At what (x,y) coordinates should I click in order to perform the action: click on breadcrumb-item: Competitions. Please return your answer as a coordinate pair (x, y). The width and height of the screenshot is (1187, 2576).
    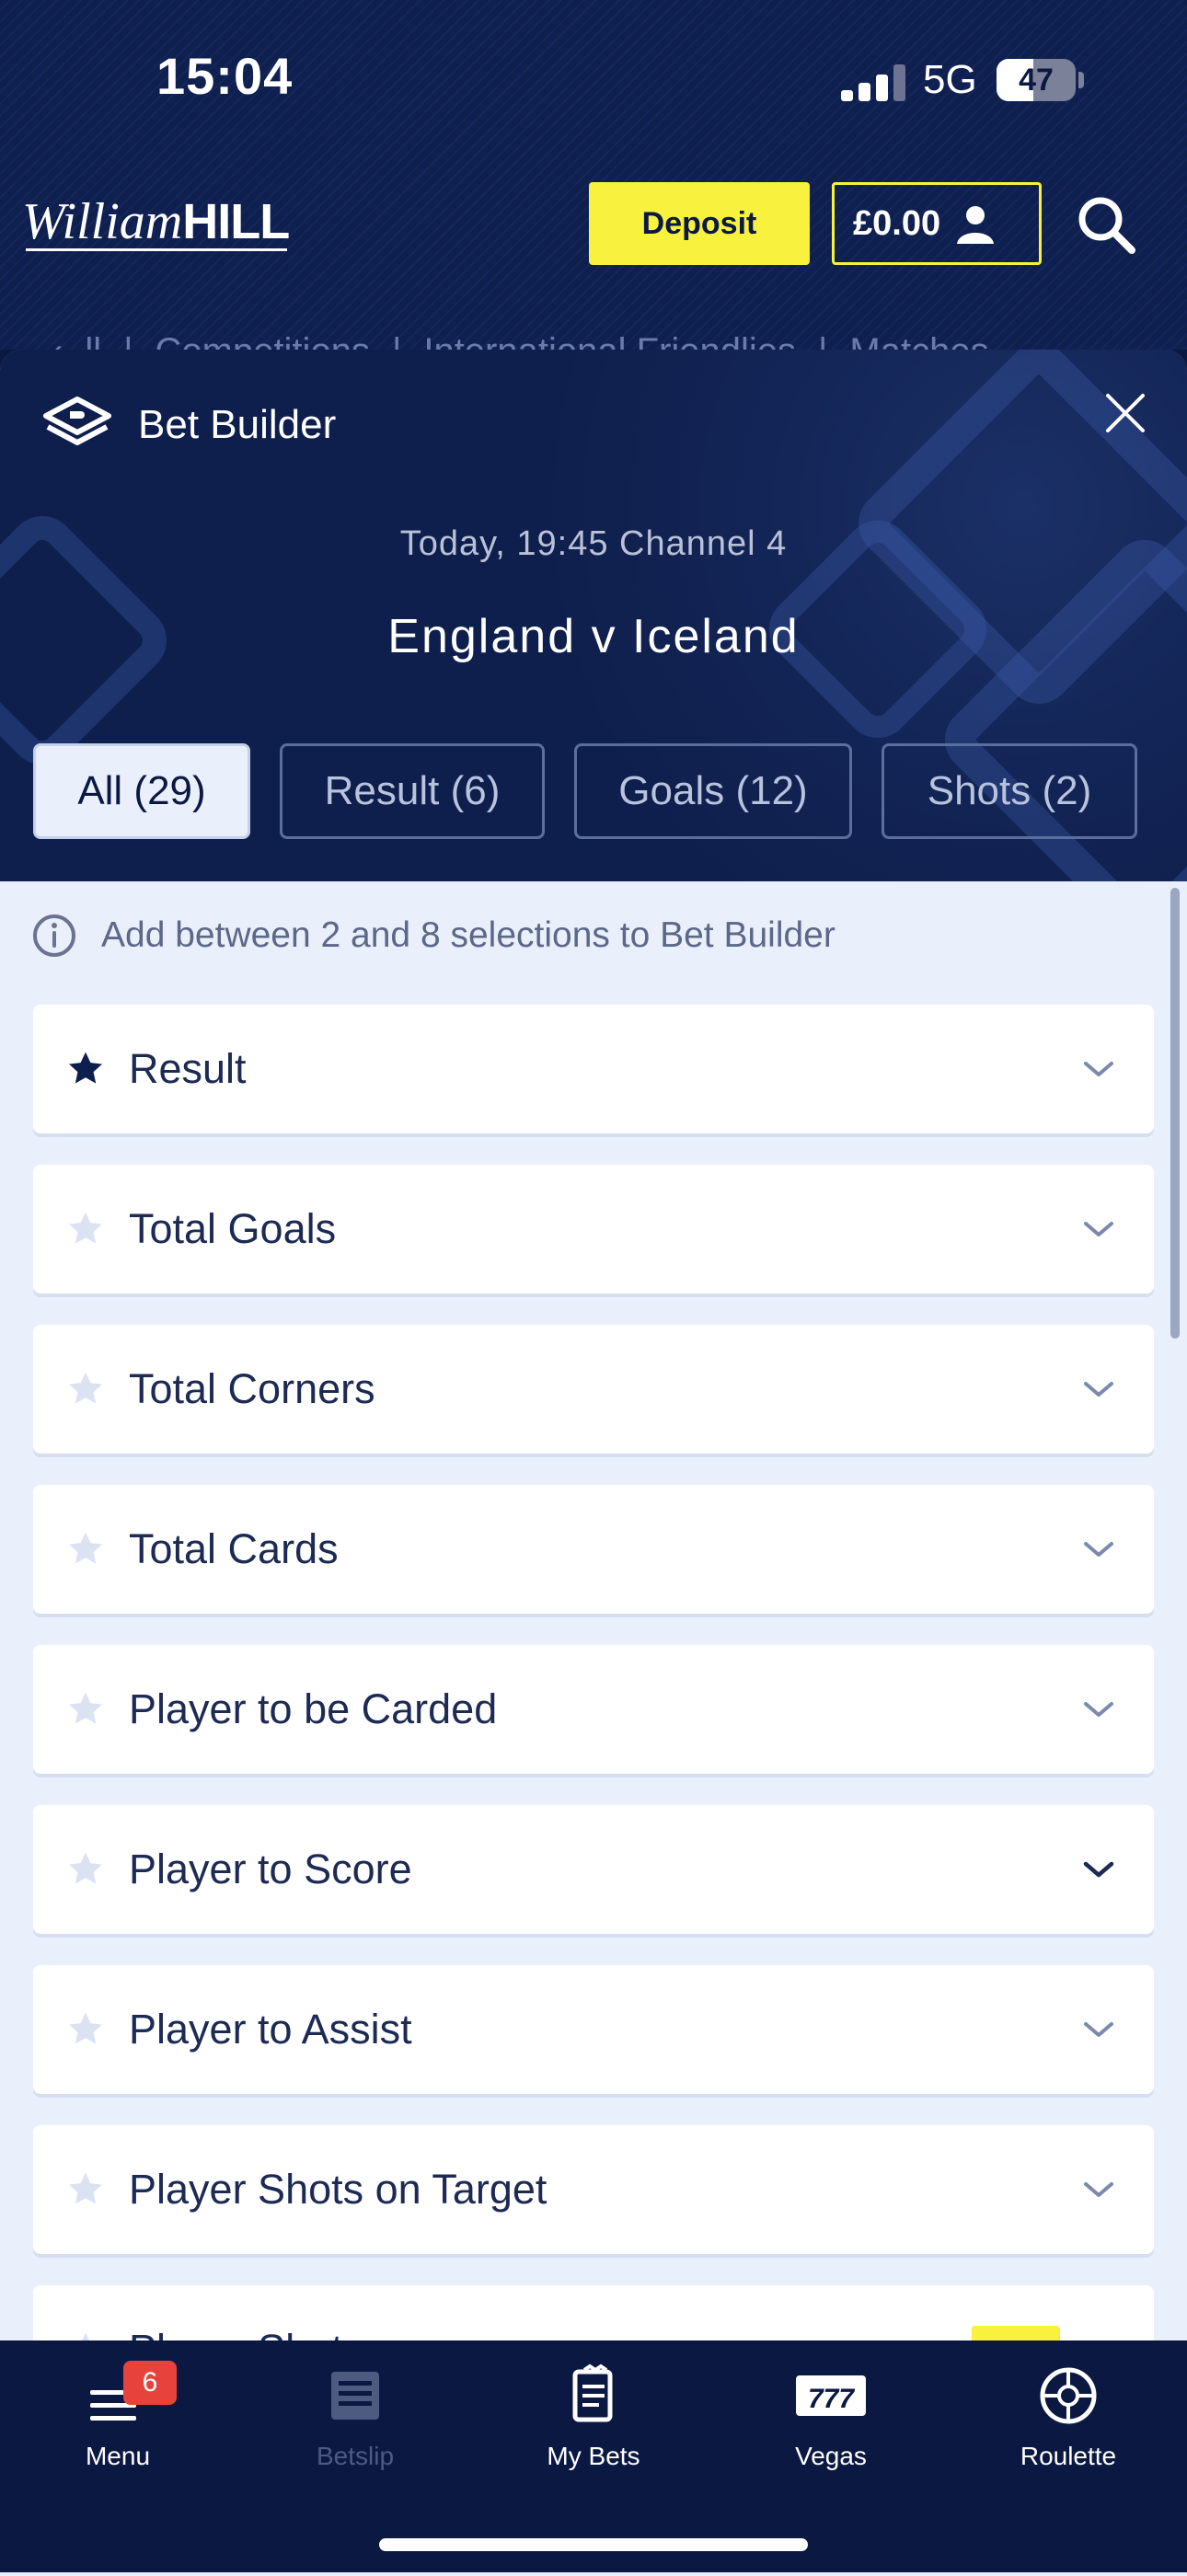
    Looking at the image, I should click on (263, 340).